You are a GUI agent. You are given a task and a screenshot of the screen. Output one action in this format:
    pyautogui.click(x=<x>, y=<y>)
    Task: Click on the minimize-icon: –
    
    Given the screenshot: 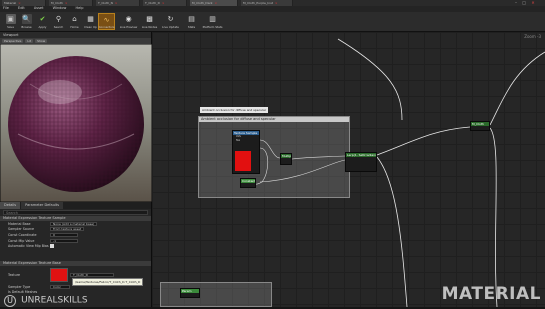 What is the action you would take?
    pyautogui.click(x=516, y=2)
    